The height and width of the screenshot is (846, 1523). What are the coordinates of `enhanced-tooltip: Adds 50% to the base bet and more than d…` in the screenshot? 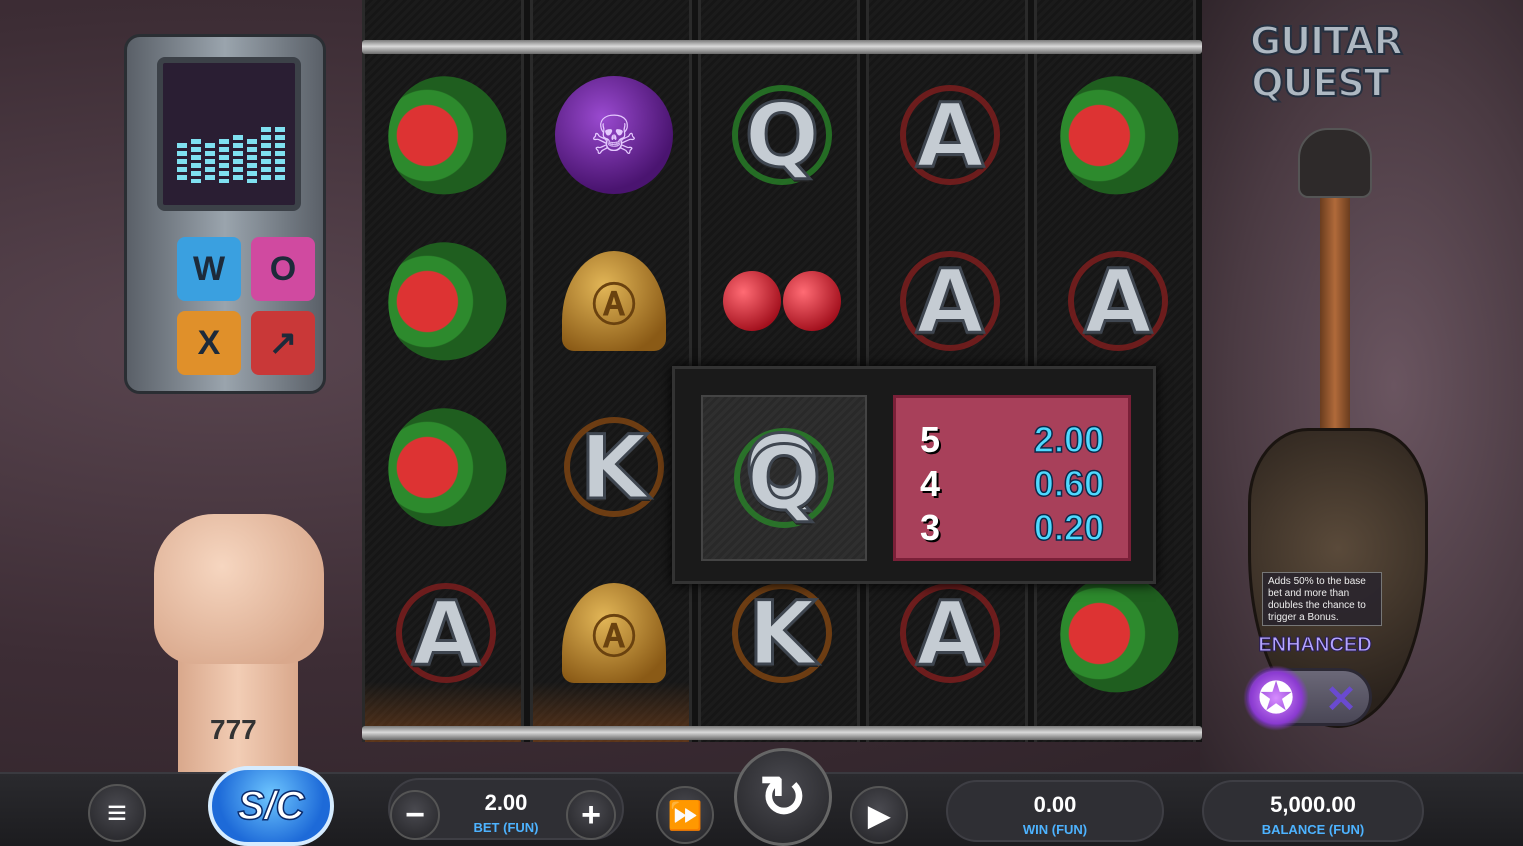 It's located at (1322, 599).